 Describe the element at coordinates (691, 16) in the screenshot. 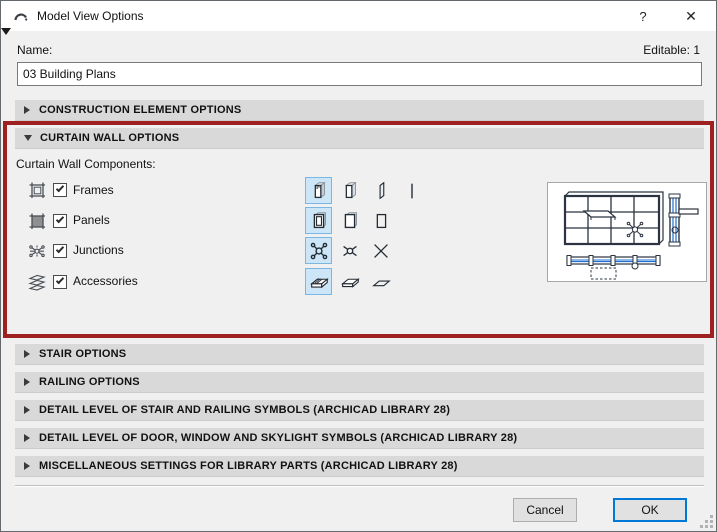

I see `close-button: ✕` at that location.